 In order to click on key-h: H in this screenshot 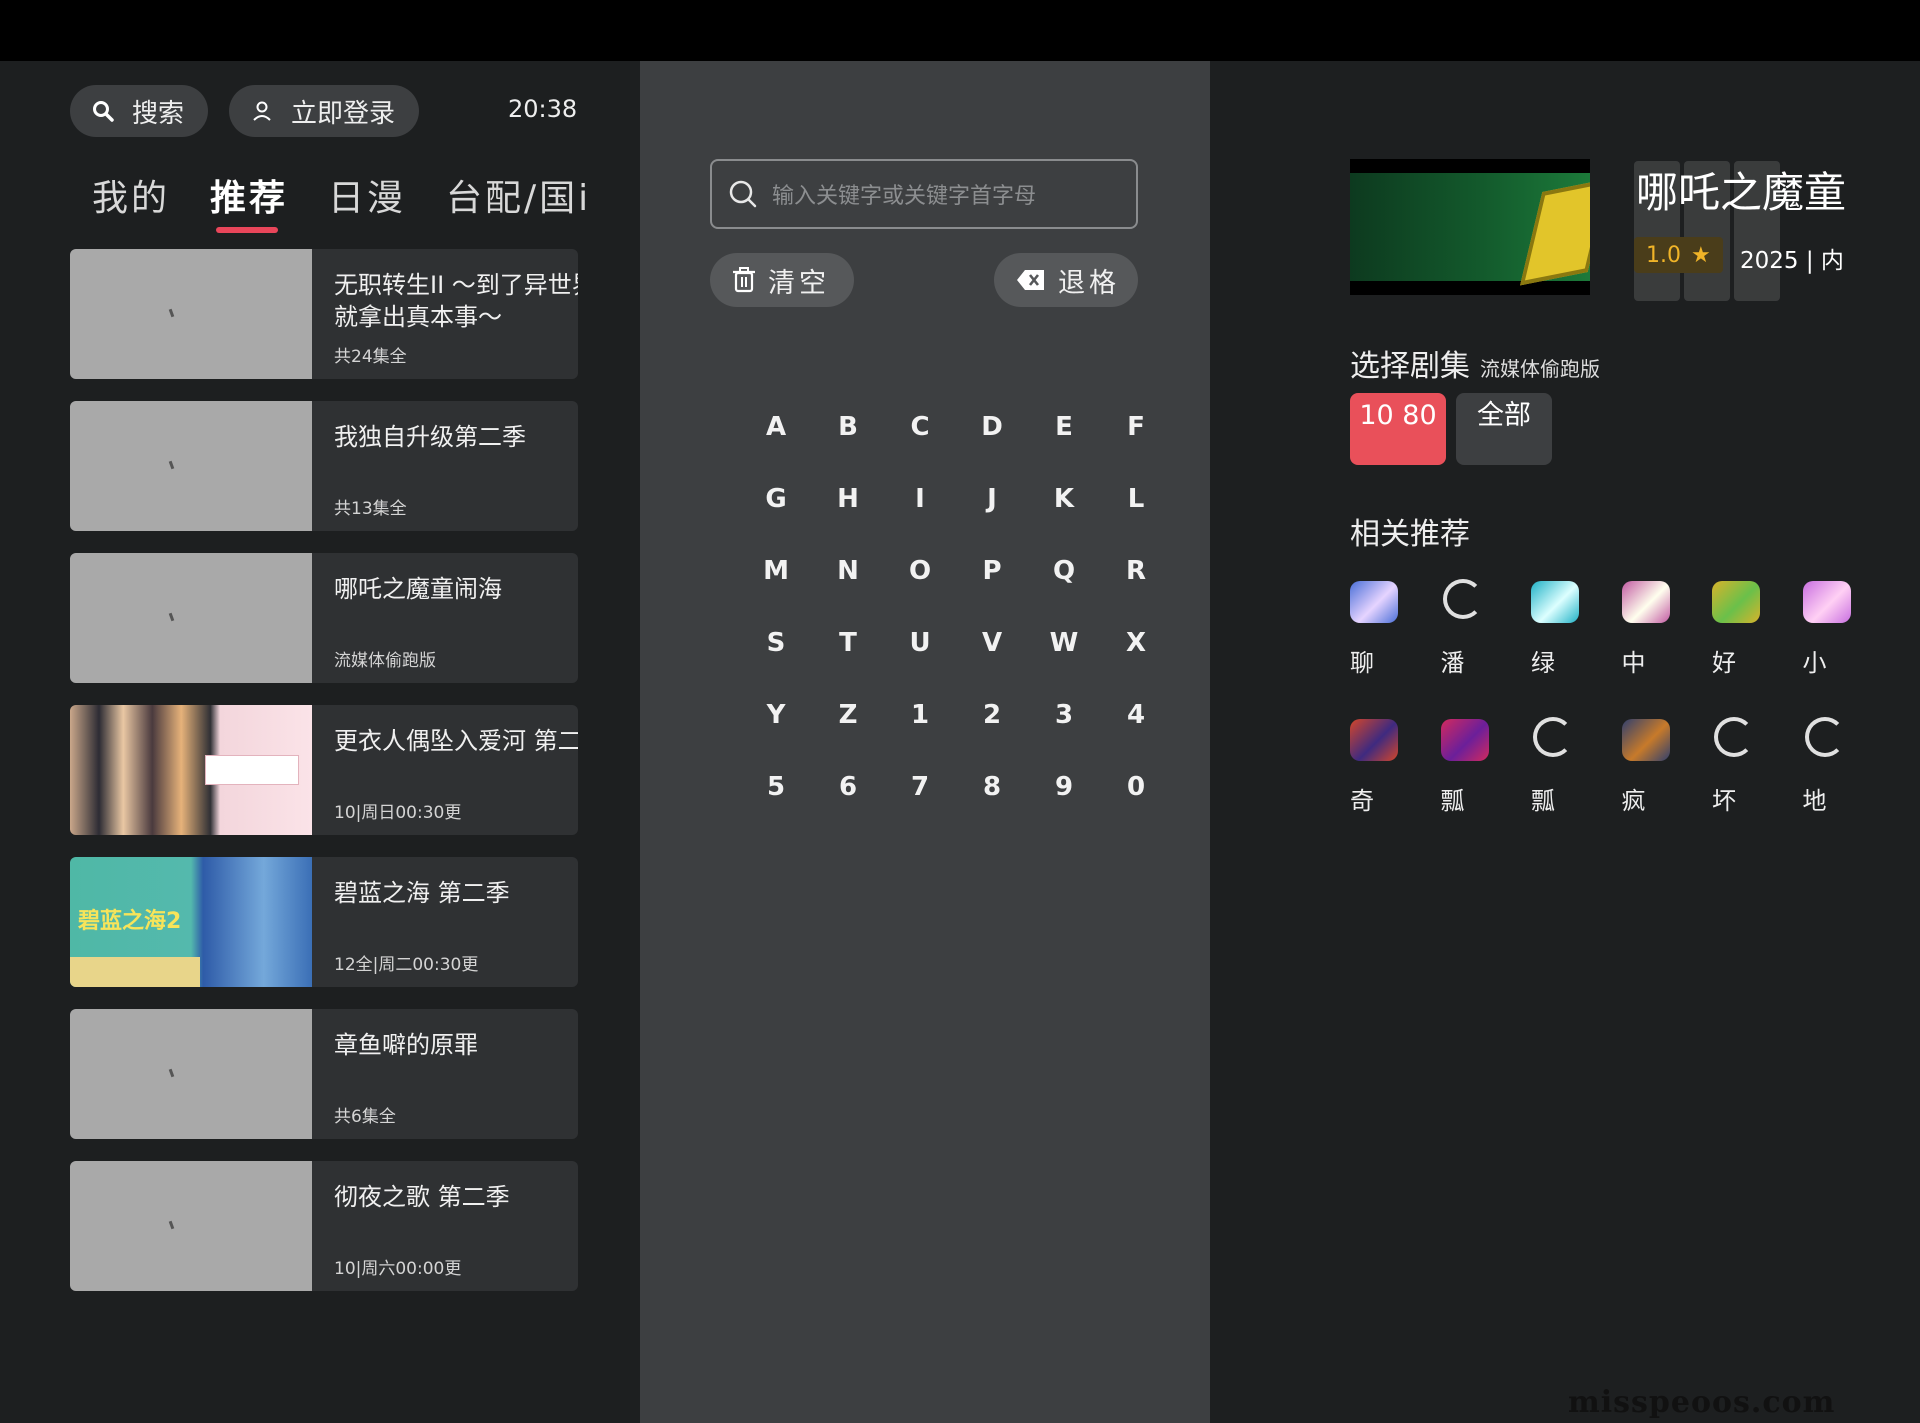, I will do `click(848, 499)`.